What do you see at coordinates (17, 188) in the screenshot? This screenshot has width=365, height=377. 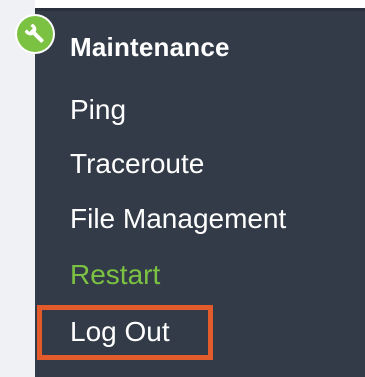 I see `left-page-strip` at bounding box center [17, 188].